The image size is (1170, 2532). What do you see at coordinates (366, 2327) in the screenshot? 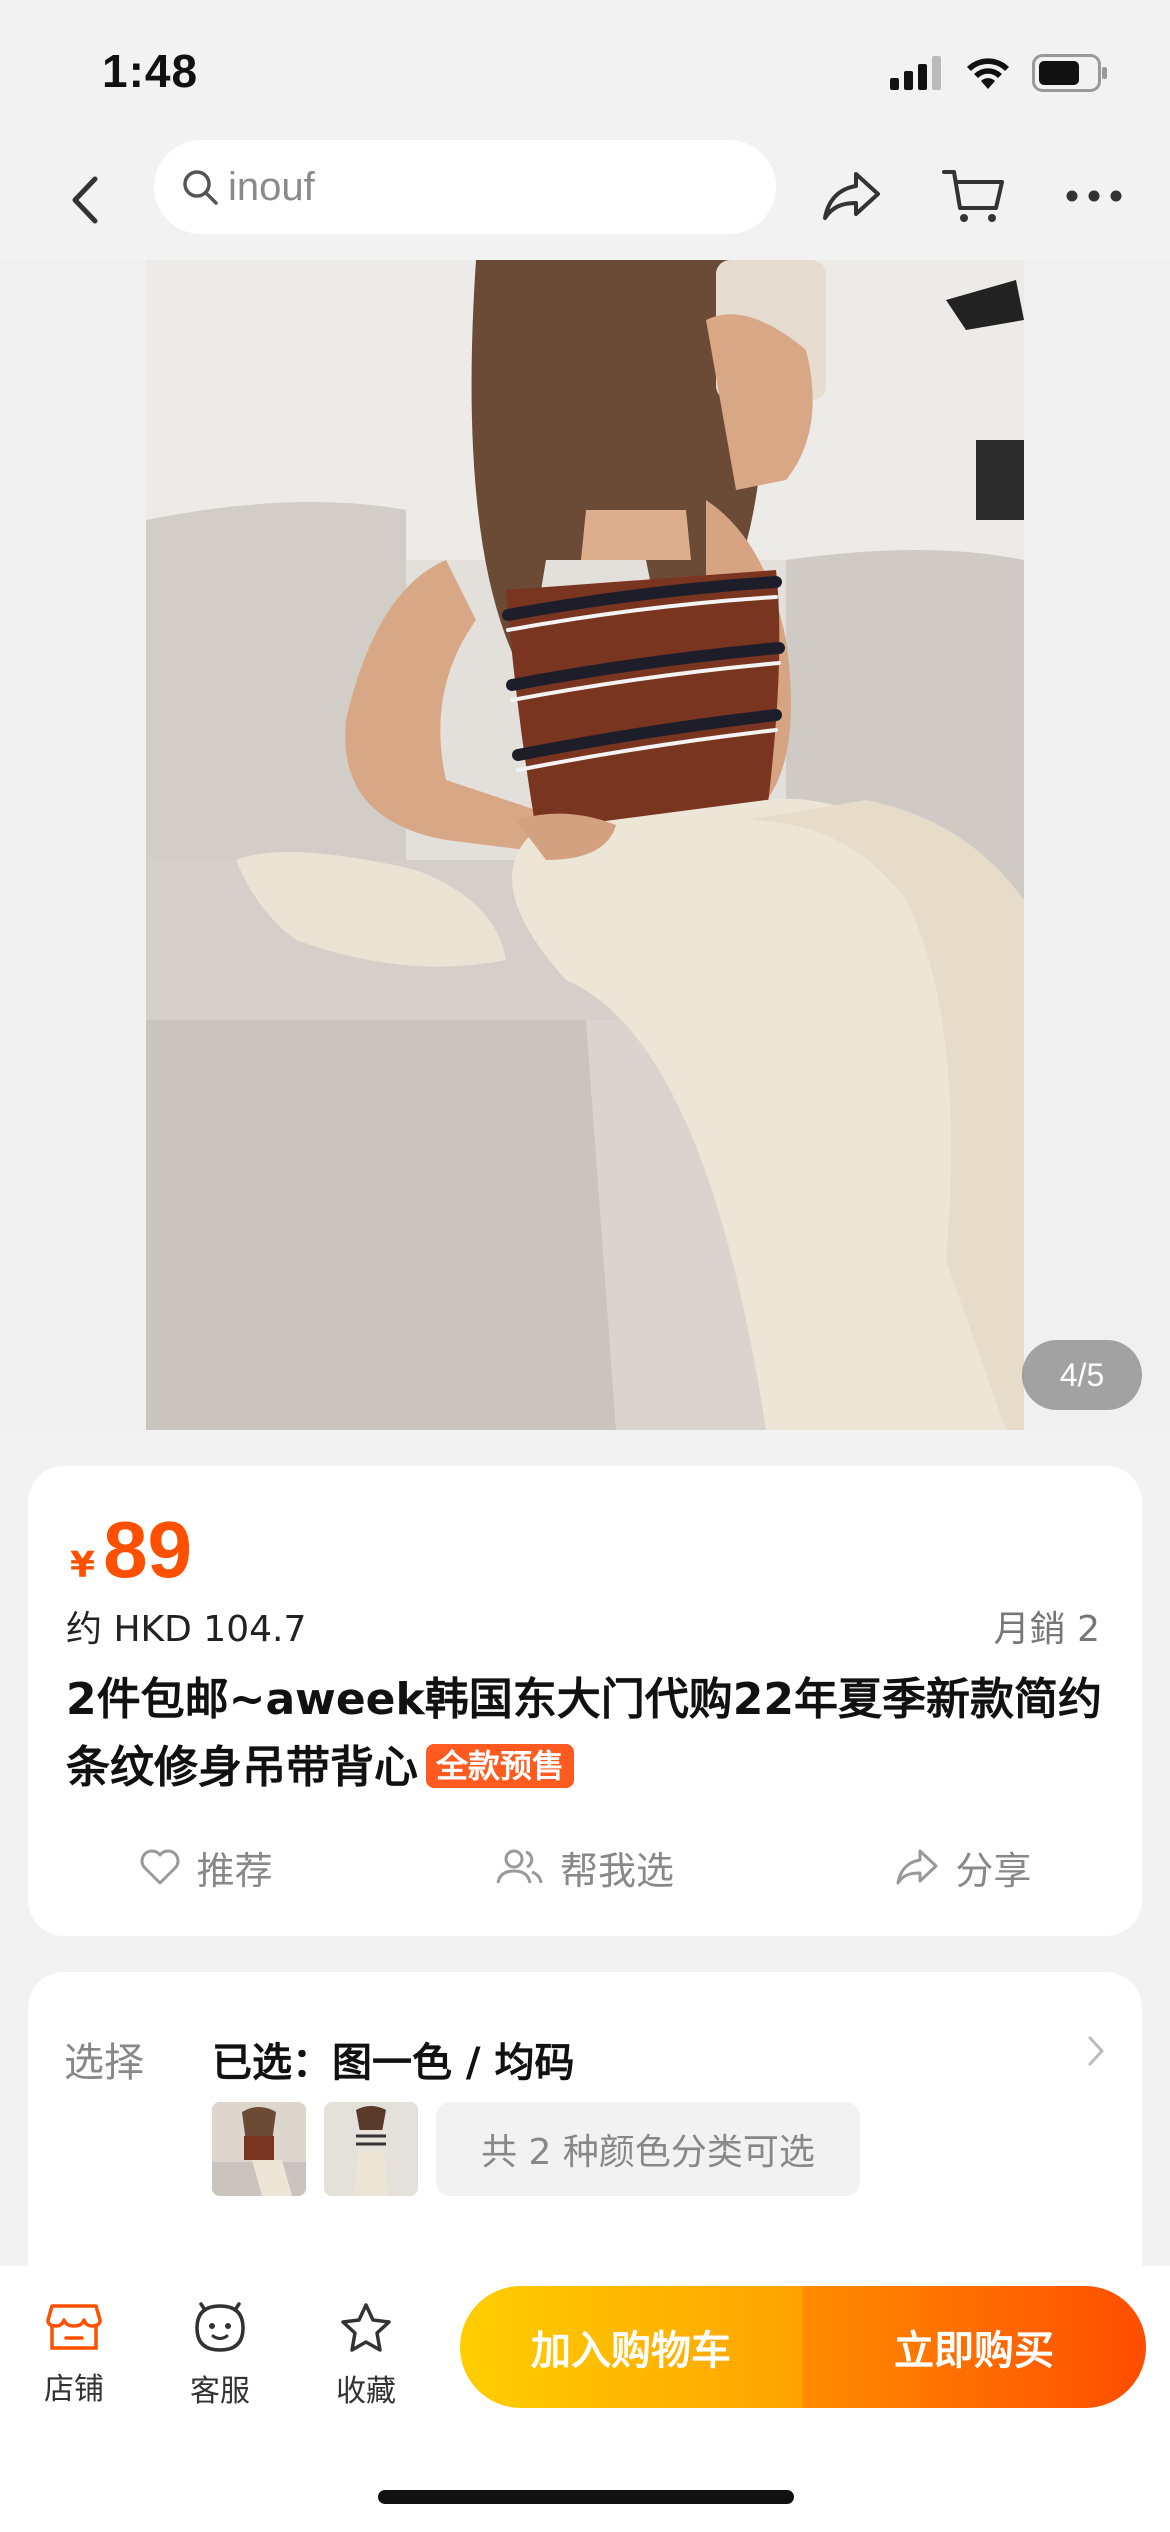
I see `star-icon` at bounding box center [366, 2327].